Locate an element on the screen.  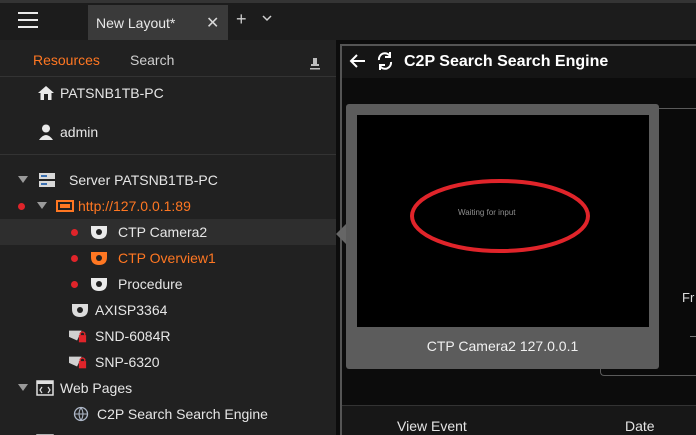
tree-item-label: admin is located at coordinates (79, 132).